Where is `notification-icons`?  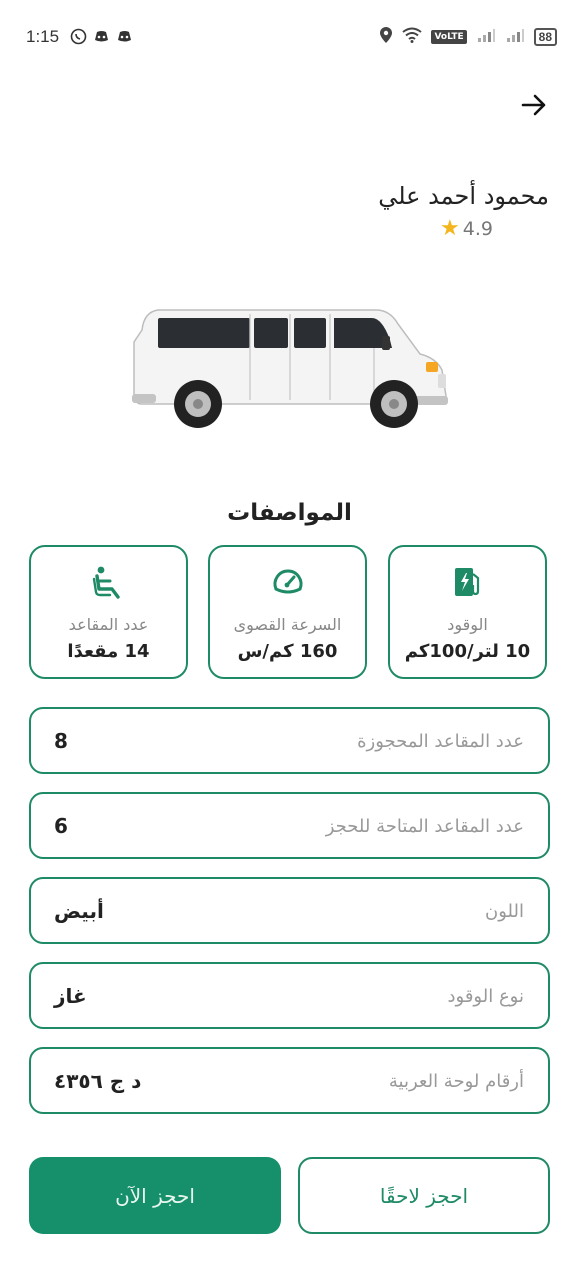 notification-icons is located at coordinates (101, 36).